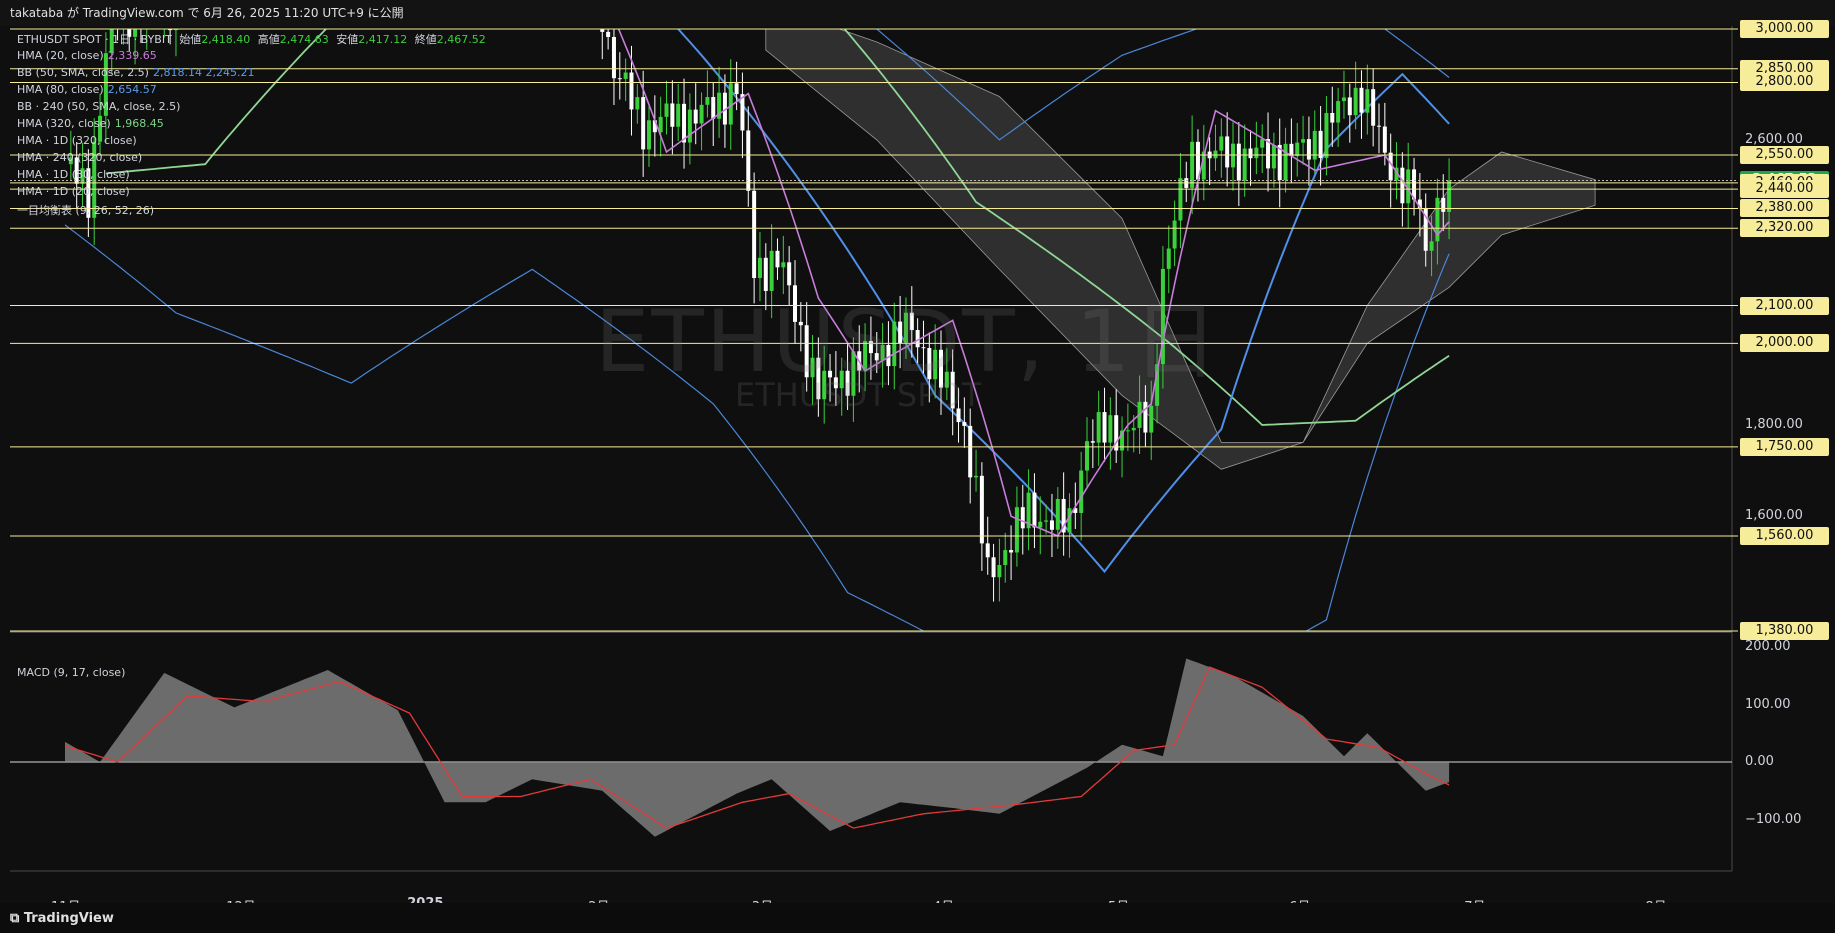 This screenshot has height=933, width=1835. Describe the element at coordinates (1784, 208) in the screenshot. I see `level-price-tag: 2,380.00` at that location.